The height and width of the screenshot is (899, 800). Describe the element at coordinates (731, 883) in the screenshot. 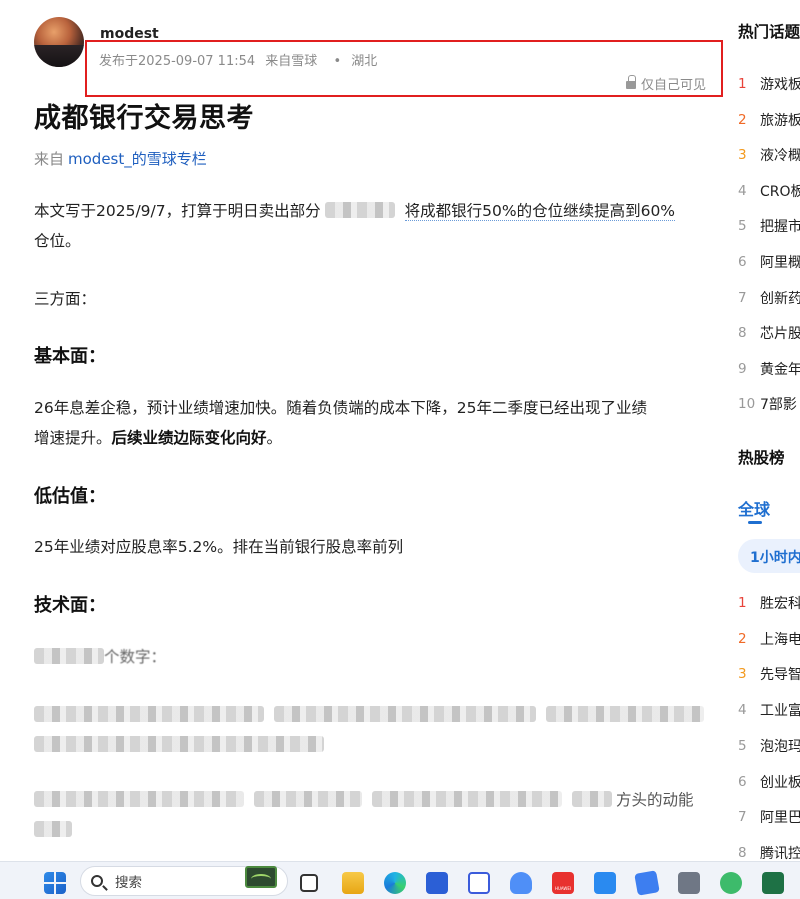

I see `green-app-icon` at that location.